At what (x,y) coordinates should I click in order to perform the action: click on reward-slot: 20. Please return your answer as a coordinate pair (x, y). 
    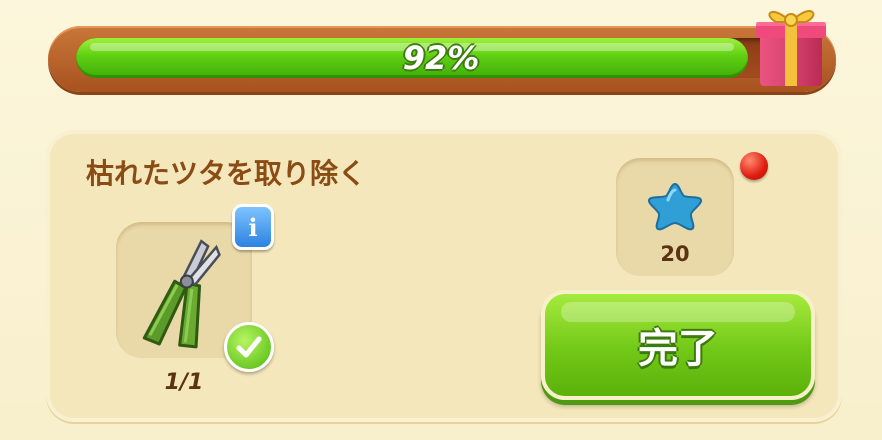
    Looking at the image, I should click on (675, 217).